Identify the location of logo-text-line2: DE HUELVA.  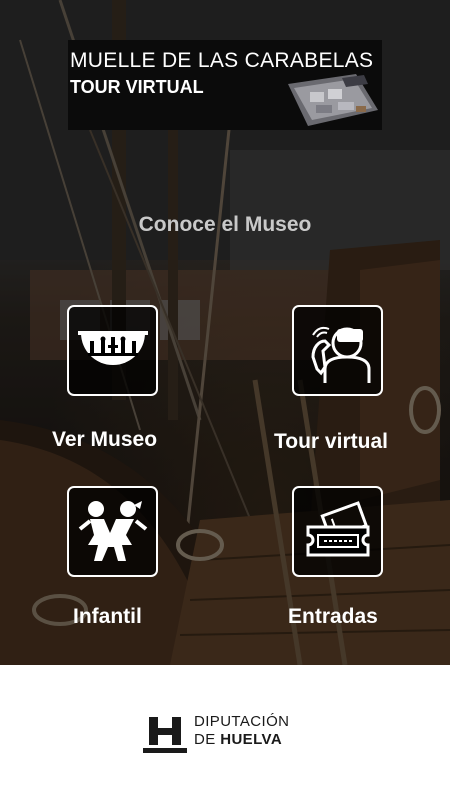
(238, 739).